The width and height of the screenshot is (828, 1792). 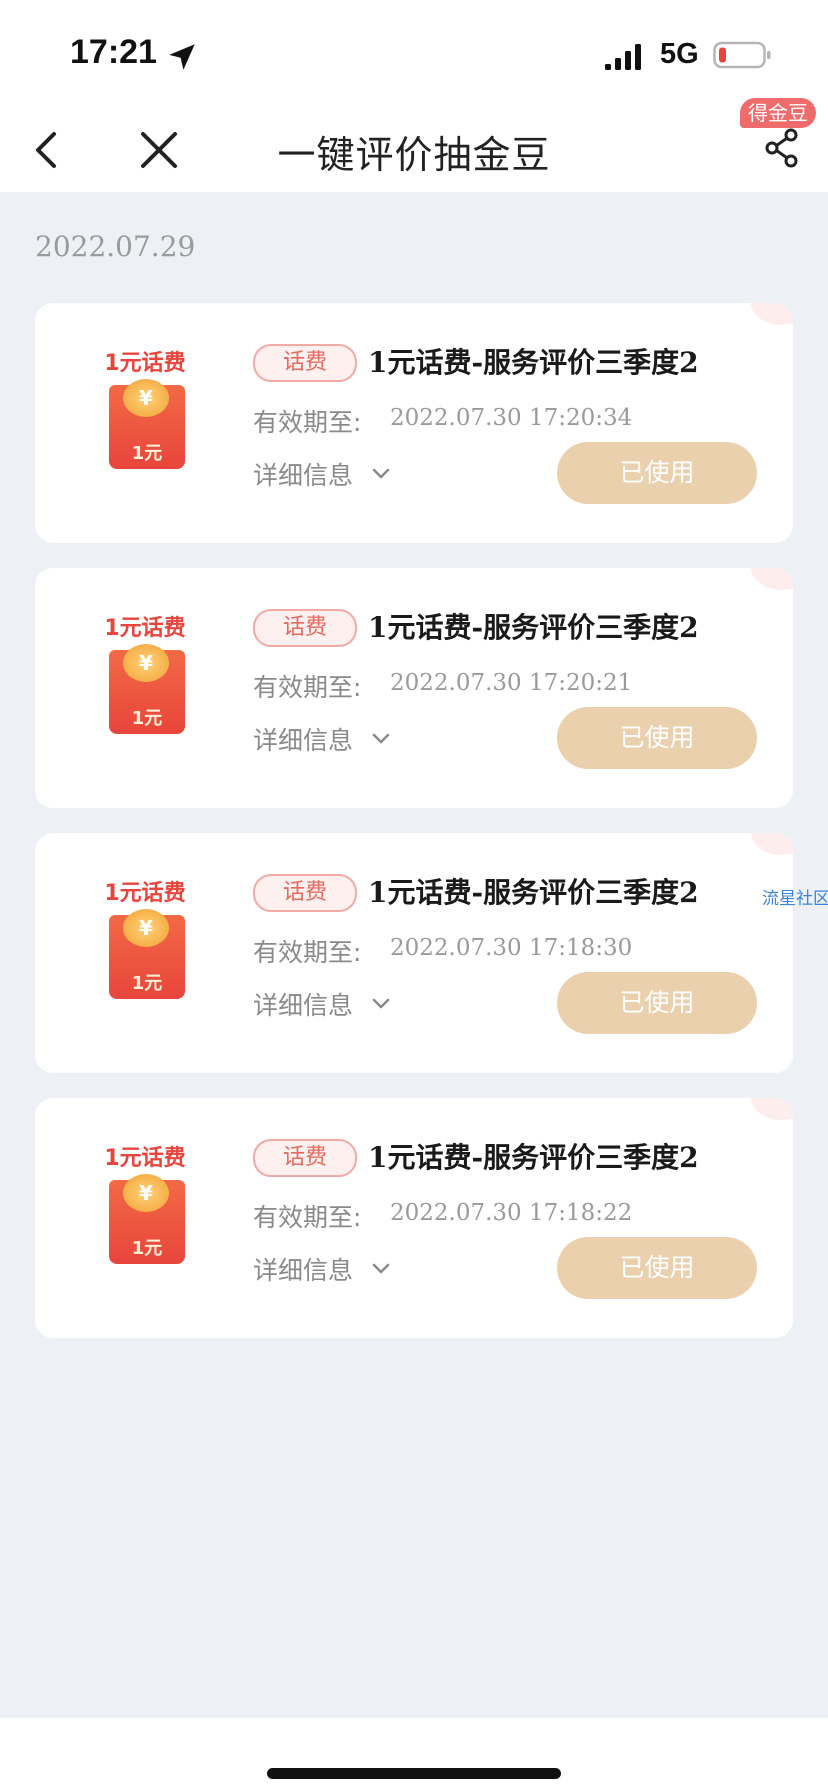 What do you see at coordinates (414, 155) in the screenshot?
I see `page-title: 一键评价抽金豆` at bounding box center [414, 155].